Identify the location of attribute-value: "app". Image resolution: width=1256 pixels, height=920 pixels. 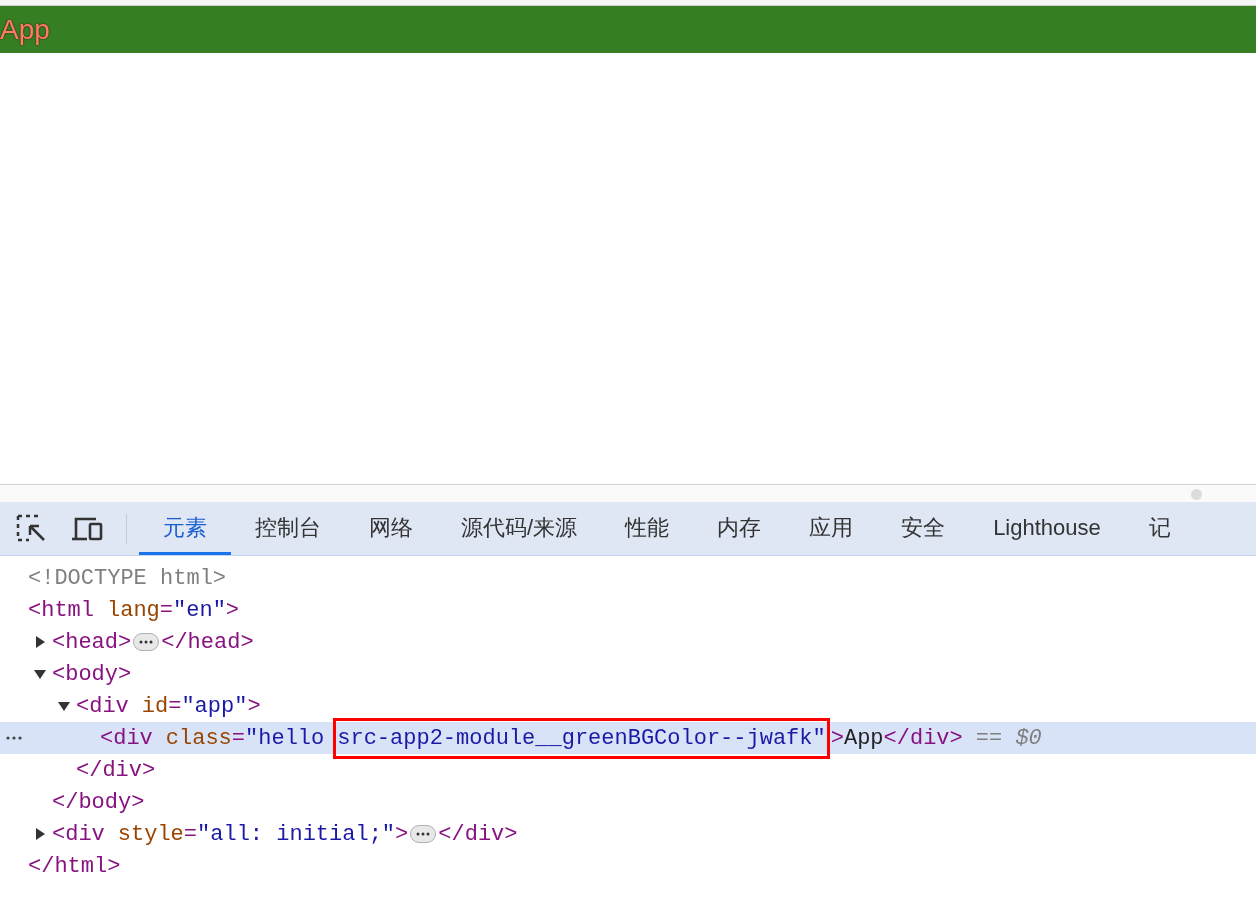
(214, 706).